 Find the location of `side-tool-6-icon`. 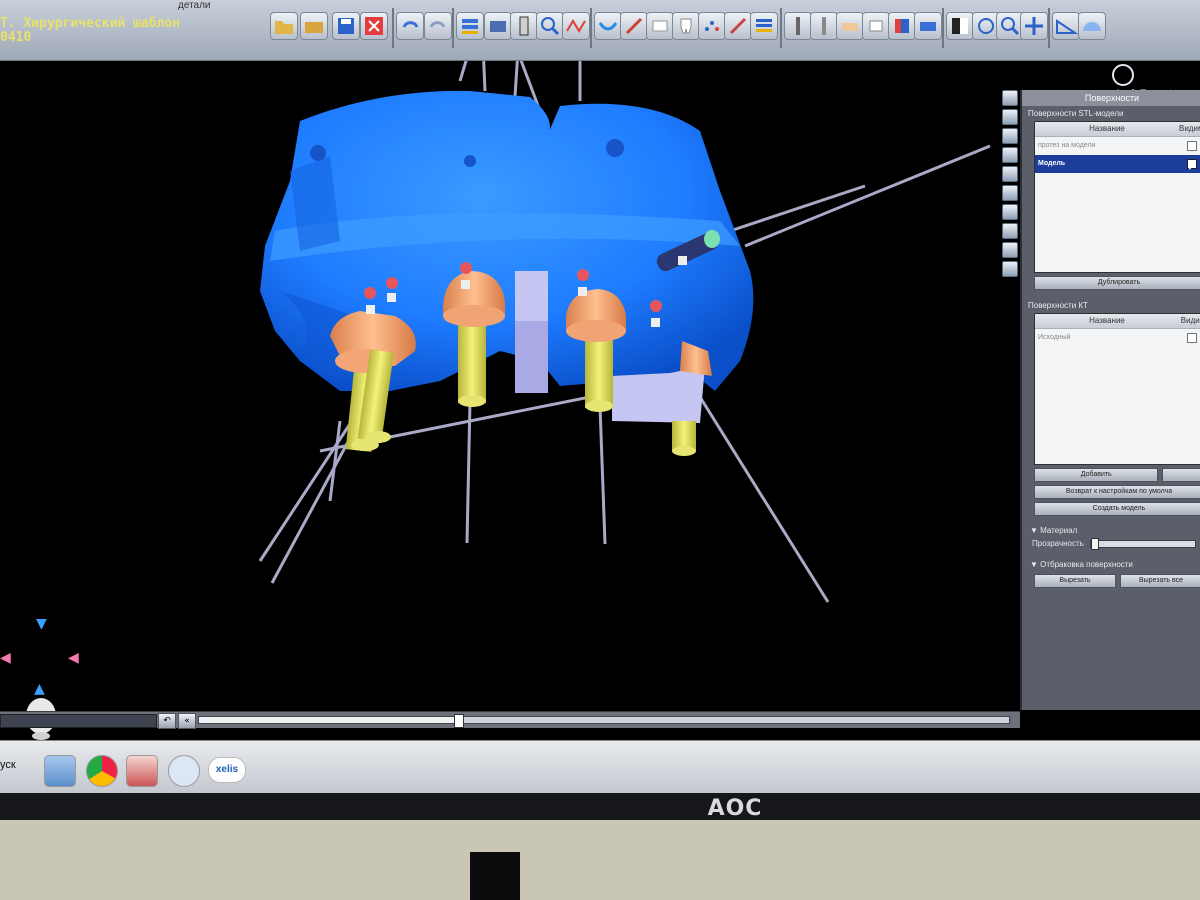

side-tool-6-icon is located at coordinates (1010, 193).